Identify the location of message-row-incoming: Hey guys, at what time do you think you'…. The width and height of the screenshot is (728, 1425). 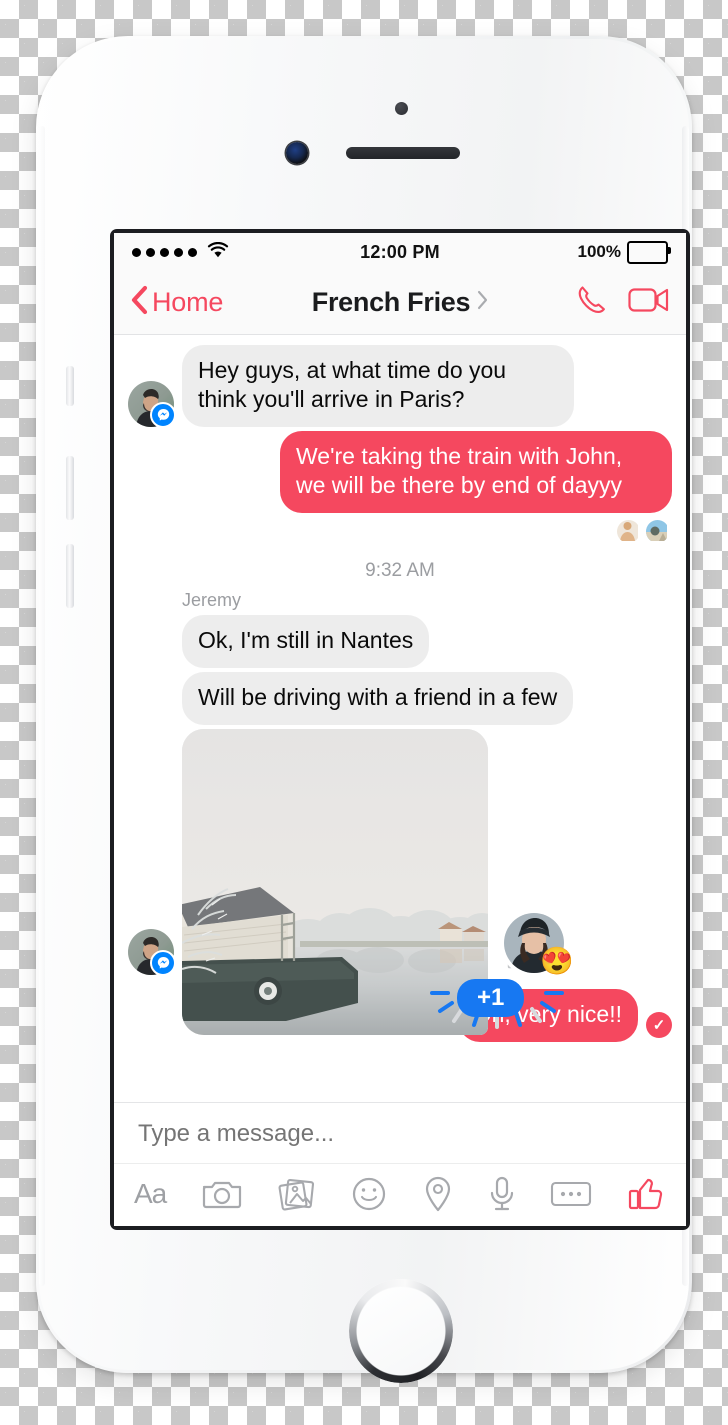
(400, 386).